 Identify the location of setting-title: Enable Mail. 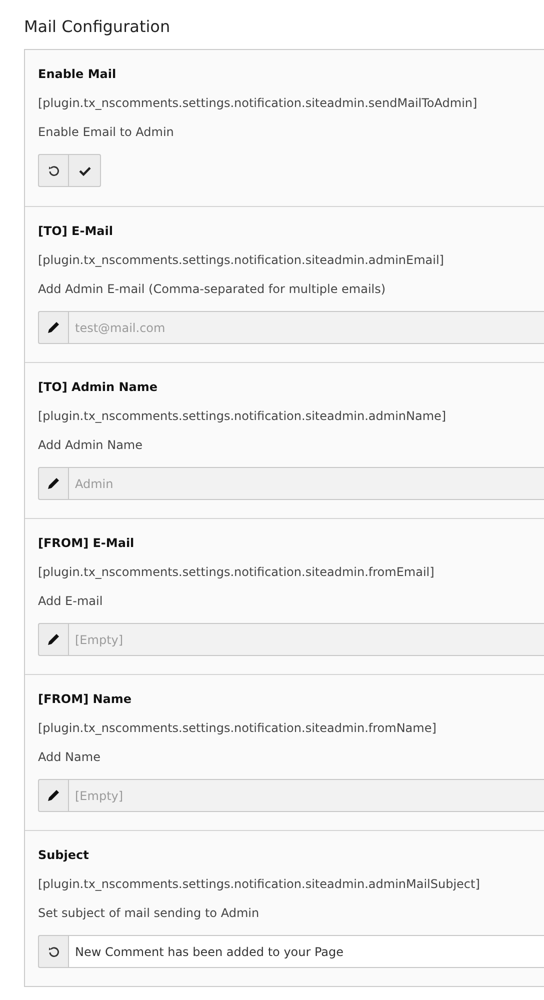
(77, 74).